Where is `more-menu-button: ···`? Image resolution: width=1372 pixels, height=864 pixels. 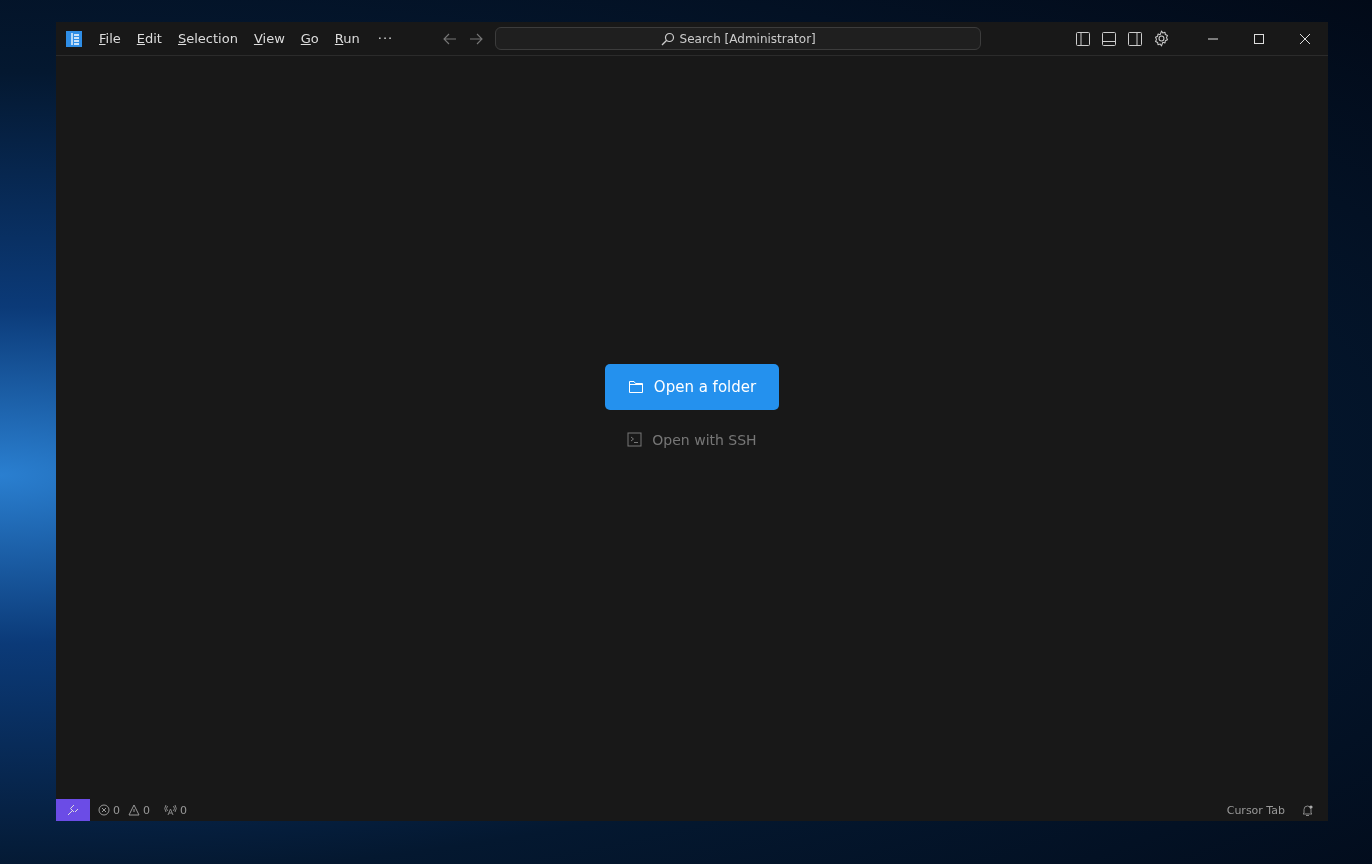 more-menu-button: ··· is located at coordinates (385, 38).